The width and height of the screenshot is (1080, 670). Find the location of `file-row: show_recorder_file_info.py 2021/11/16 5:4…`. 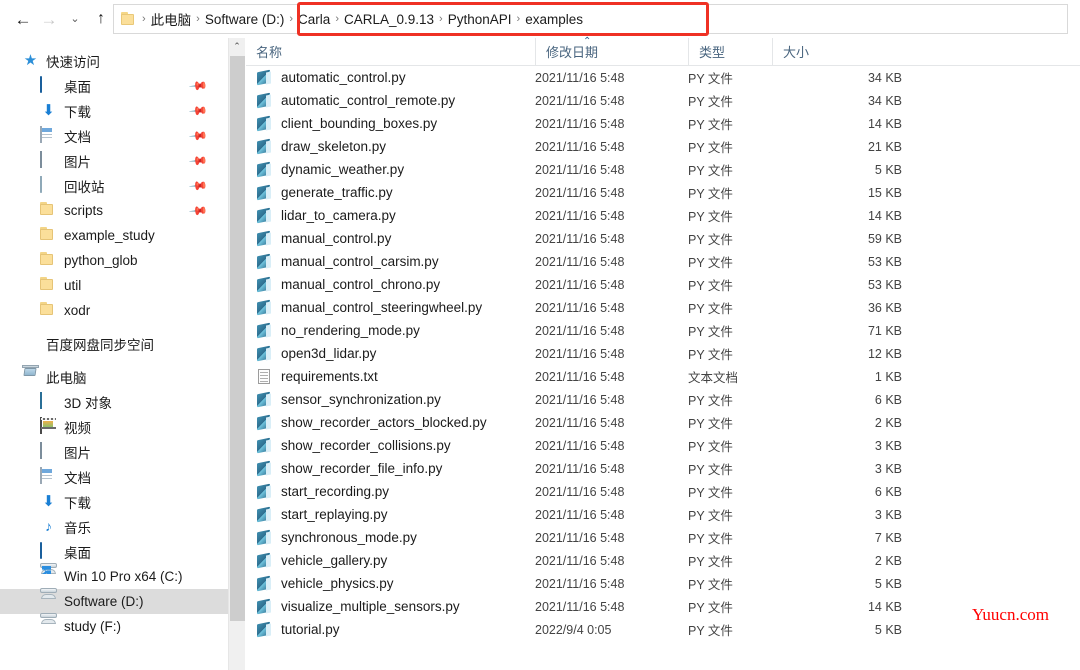

file-row: show_recorder_file_info.py 2021/11/16 5:4… is located at coordinates (663, 468).